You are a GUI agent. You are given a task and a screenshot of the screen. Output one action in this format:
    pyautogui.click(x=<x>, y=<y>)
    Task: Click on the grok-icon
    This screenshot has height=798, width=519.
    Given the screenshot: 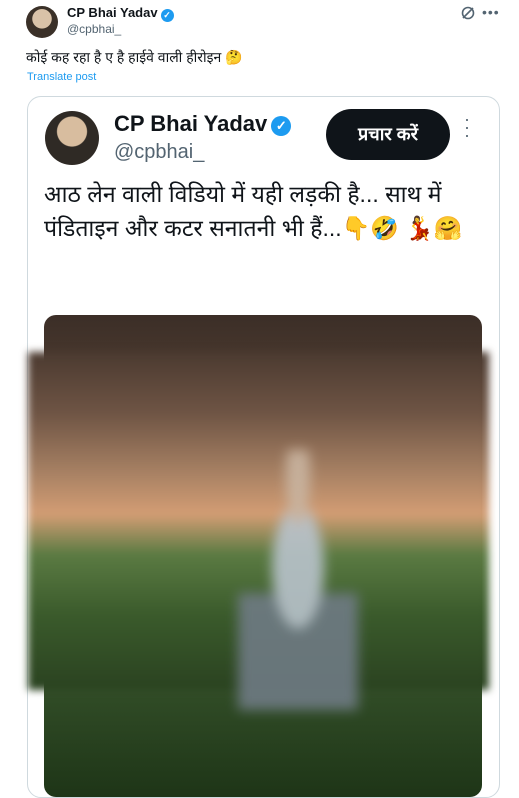 What is the action you would take?
    pyautogui.click(x=468, y=13)
    